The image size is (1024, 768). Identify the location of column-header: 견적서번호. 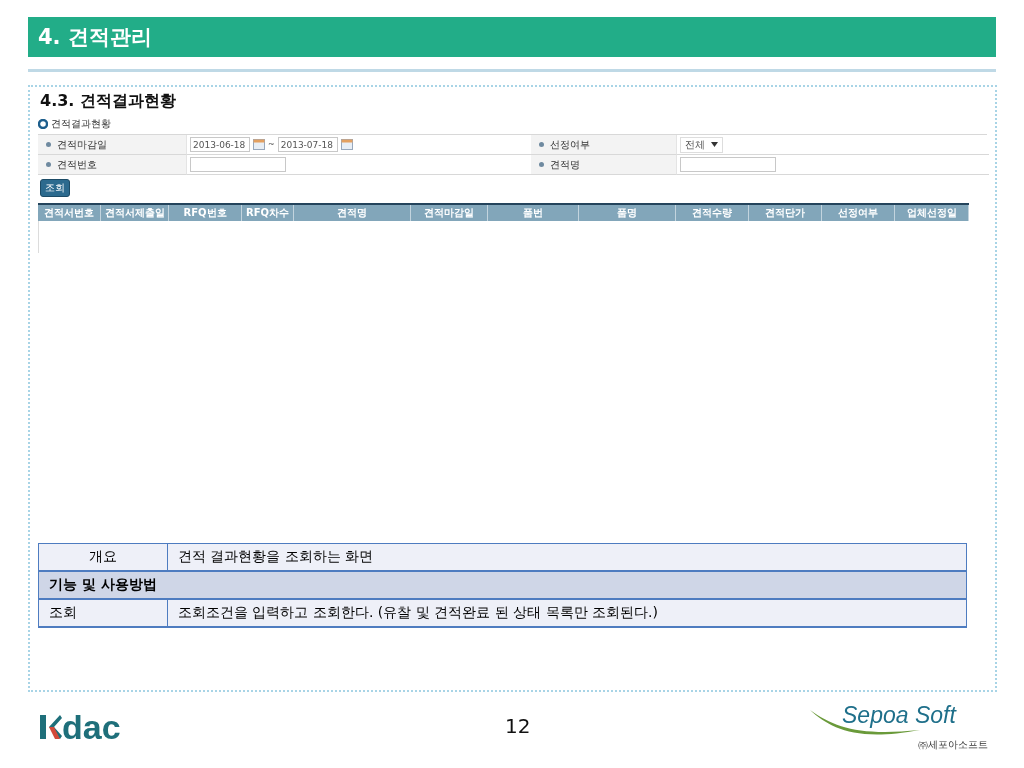
(69, 213).